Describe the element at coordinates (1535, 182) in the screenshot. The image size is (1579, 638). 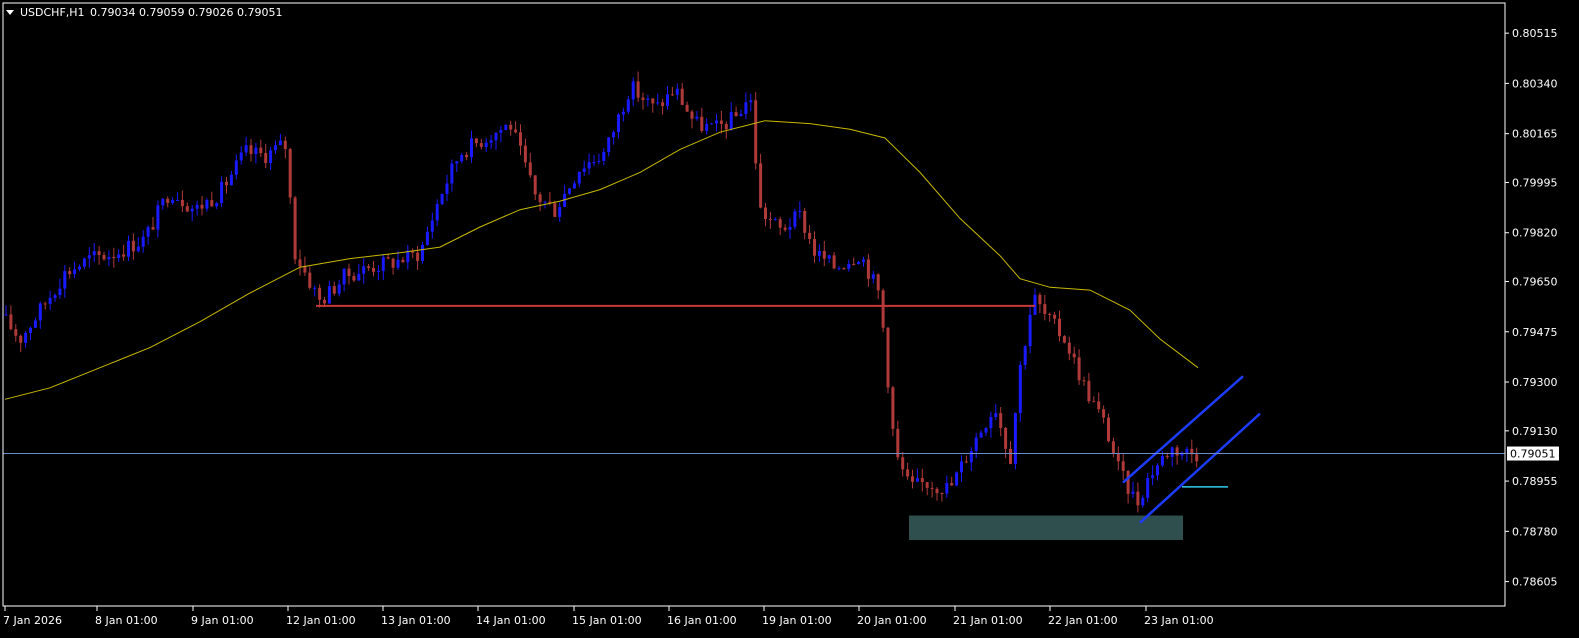
I see `y-tick-label: 0.79995` at that location.